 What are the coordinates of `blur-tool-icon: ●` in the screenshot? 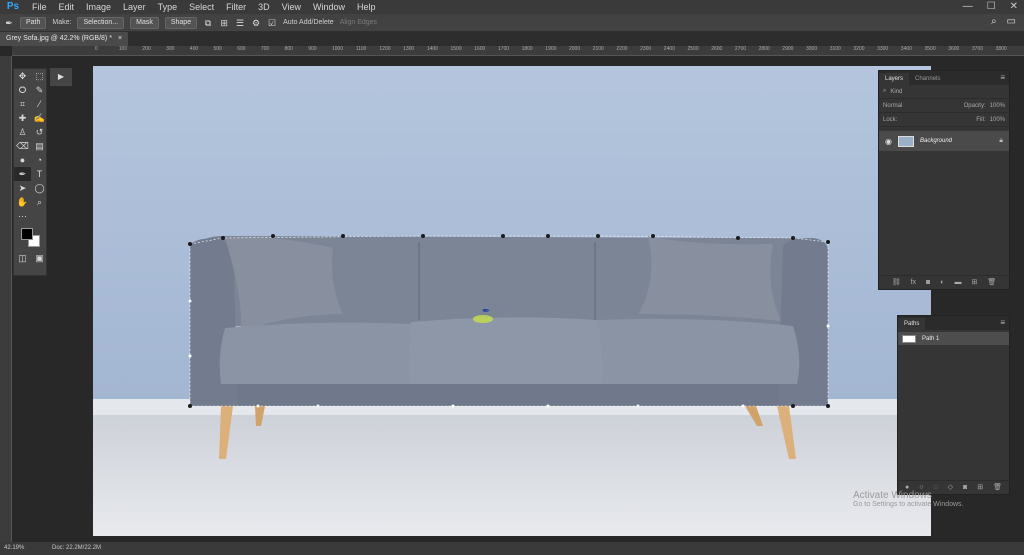 It's located at (22, 160).